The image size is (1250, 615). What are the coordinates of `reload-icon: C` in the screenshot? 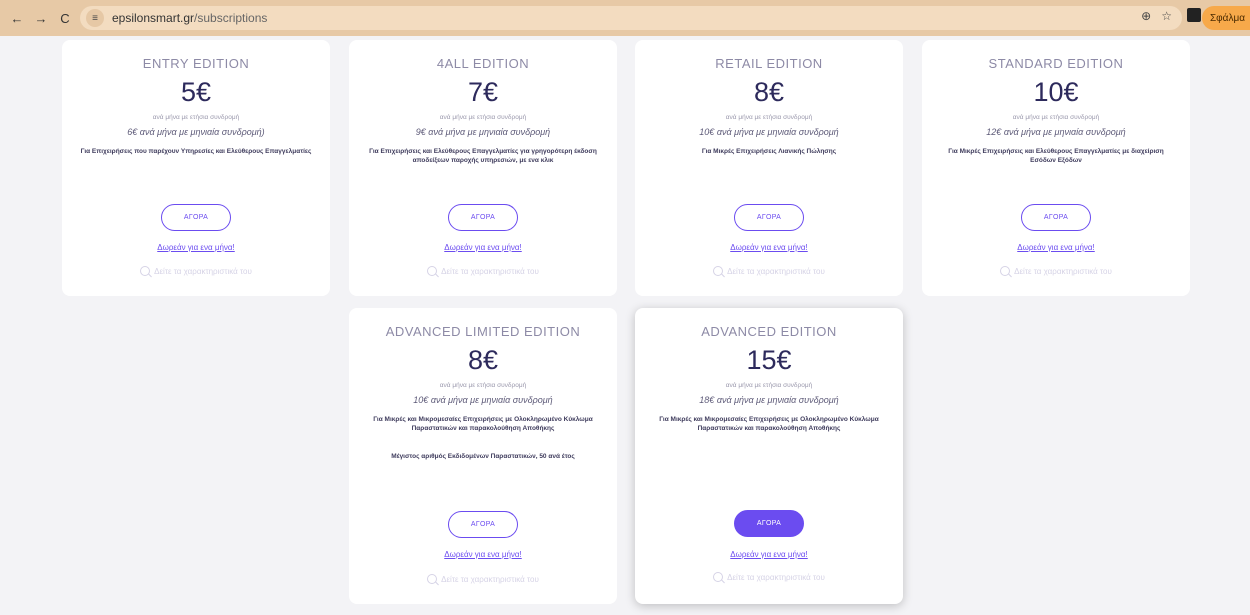 It's located at (65, 18).